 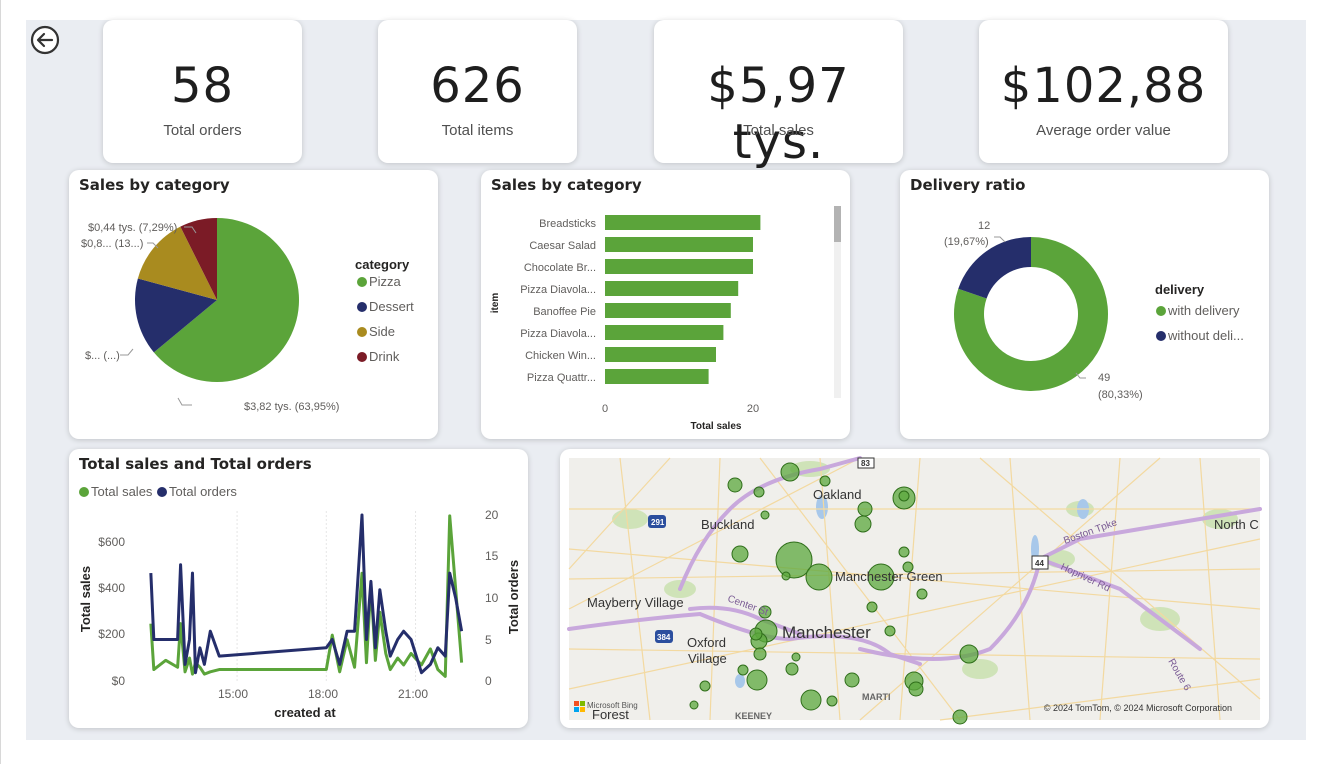 I want to click on y-tick-right: 20, so click(x=492, y=515).